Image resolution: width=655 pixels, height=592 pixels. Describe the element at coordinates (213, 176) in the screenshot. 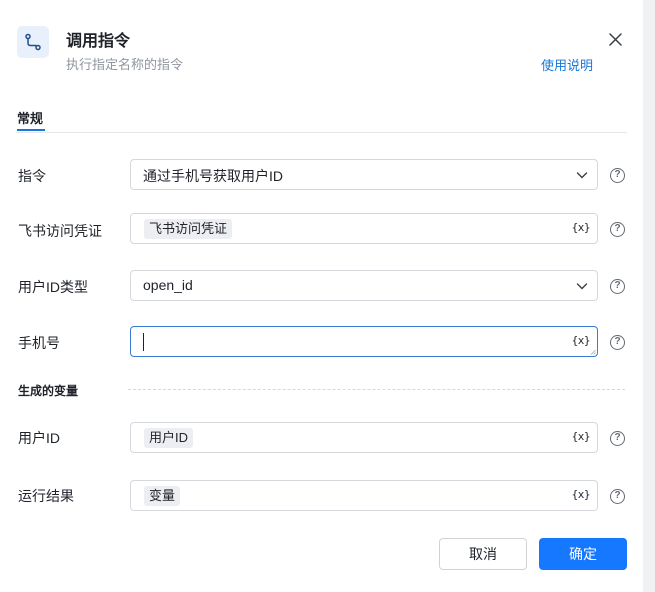

I see `command-select-value: 通过手机号获取用户ID` at that location.